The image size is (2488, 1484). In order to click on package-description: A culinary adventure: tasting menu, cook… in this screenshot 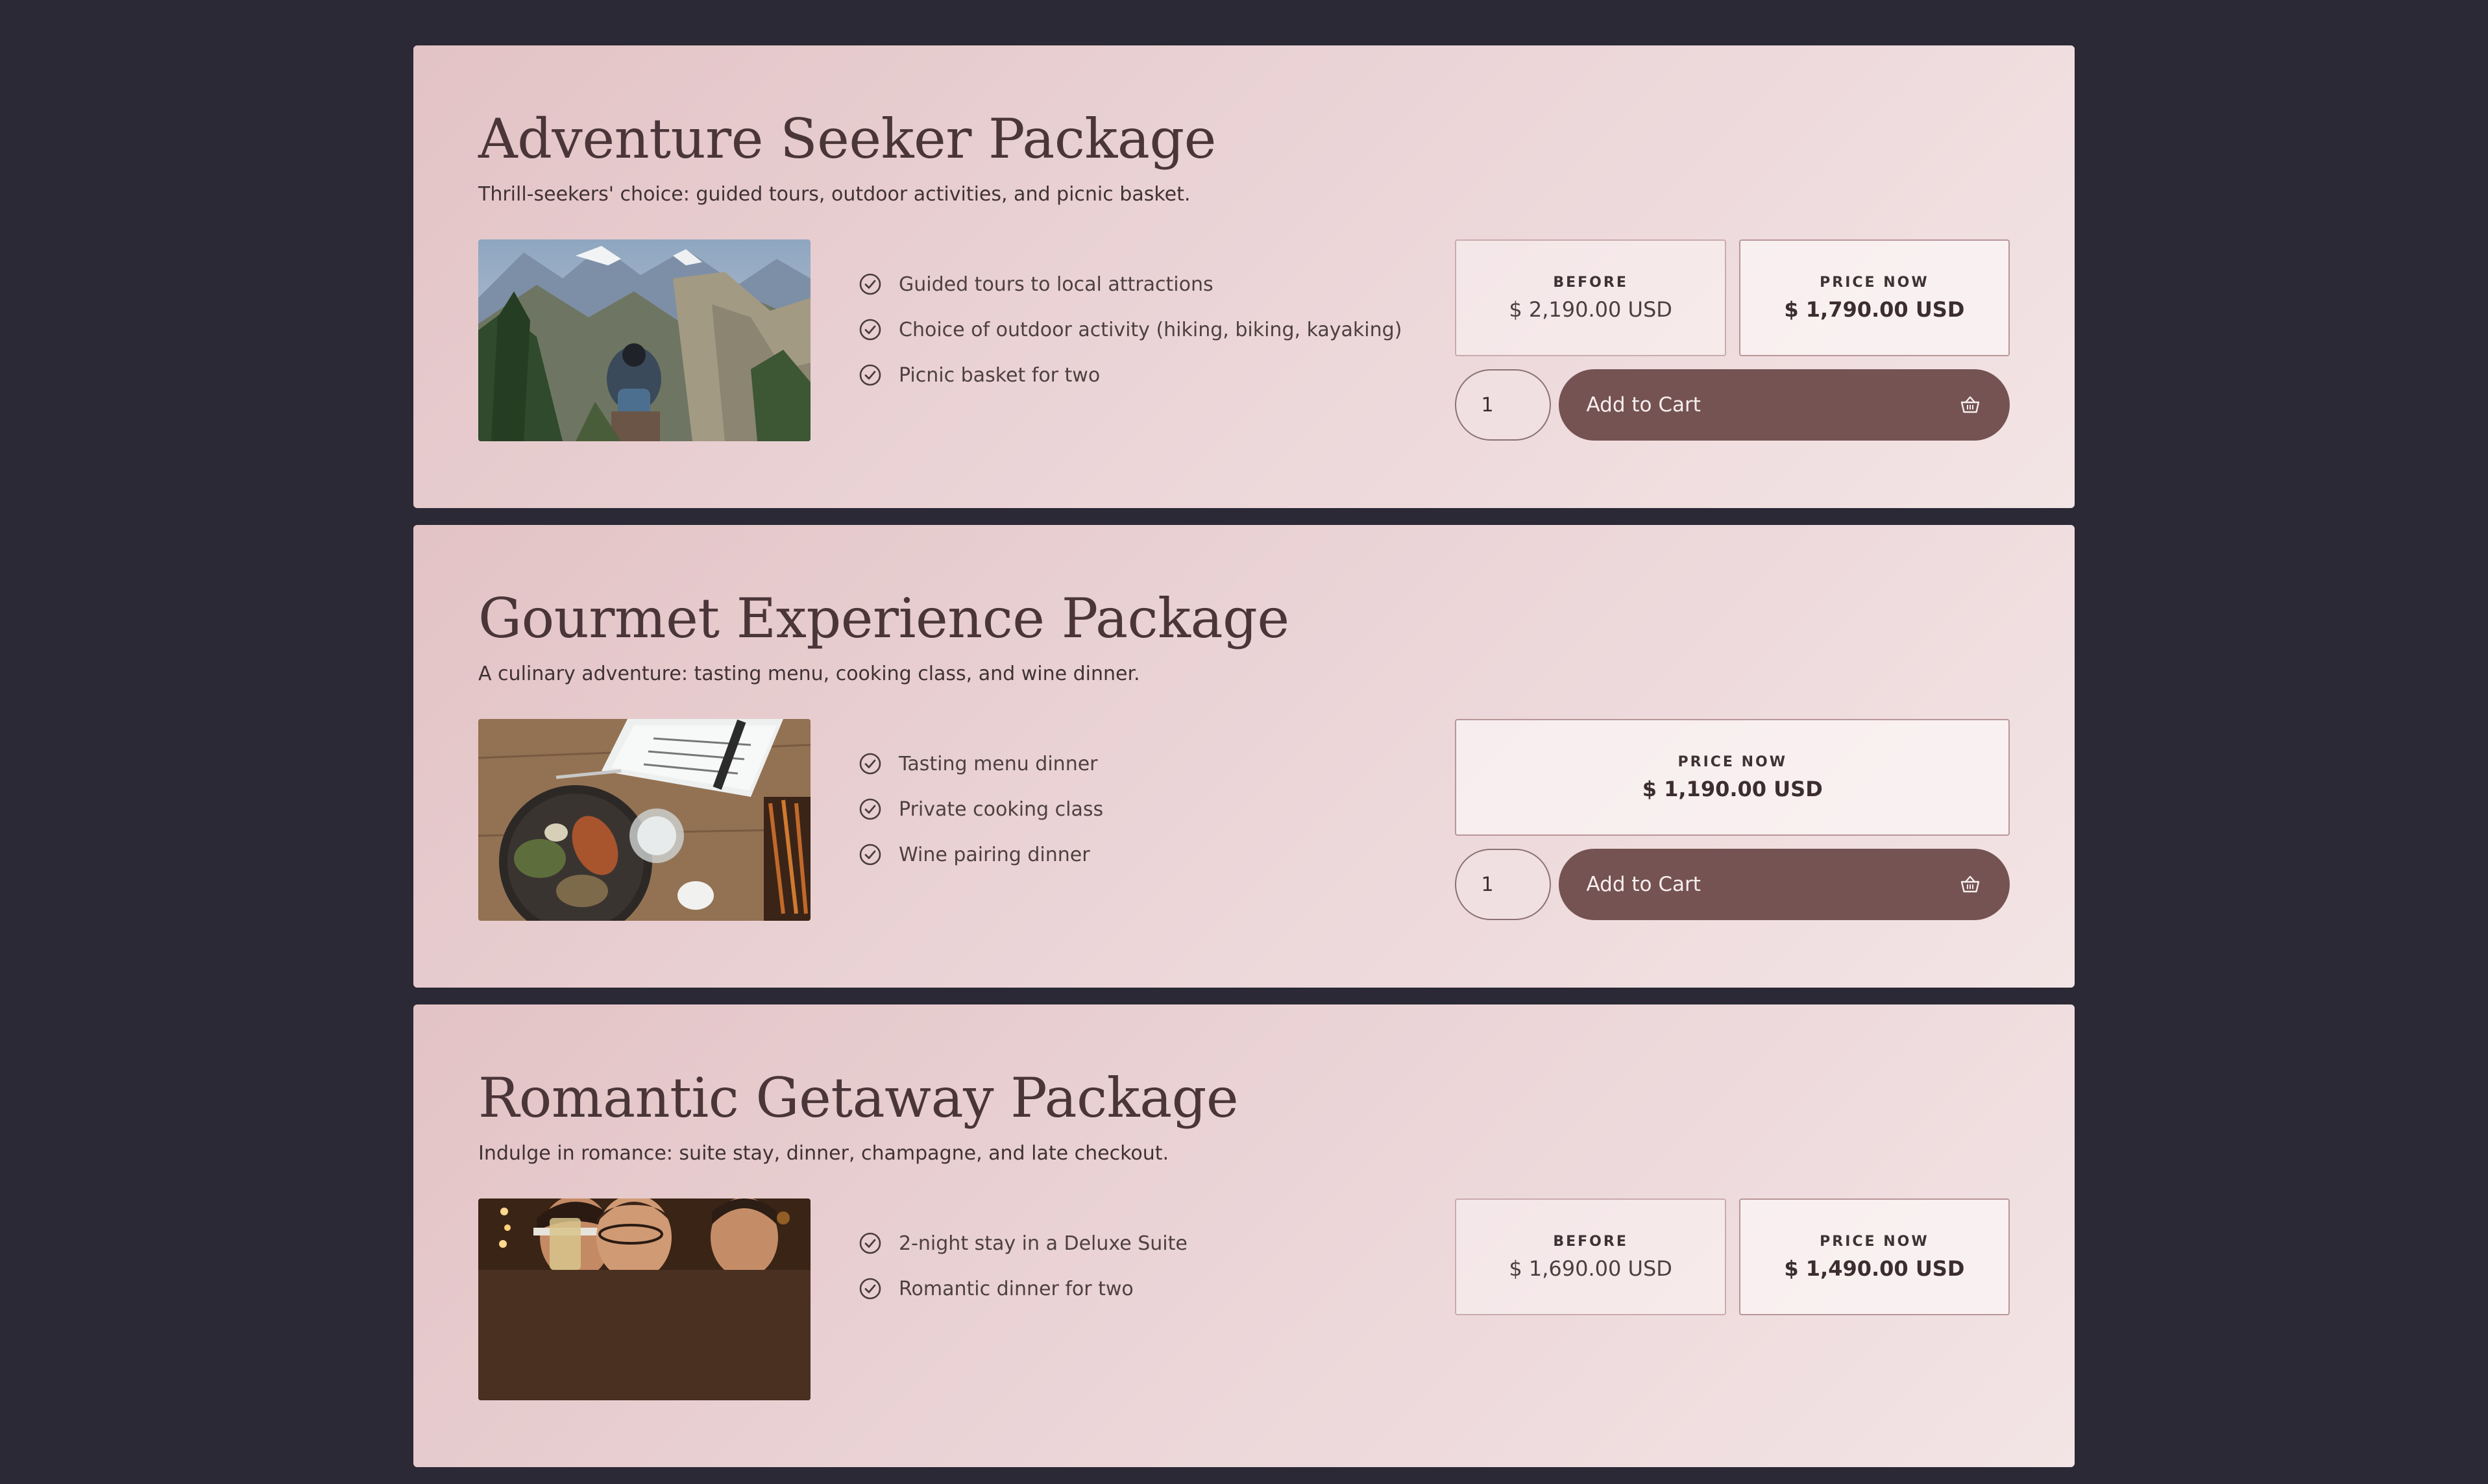, I will do `click(809, 674)`.